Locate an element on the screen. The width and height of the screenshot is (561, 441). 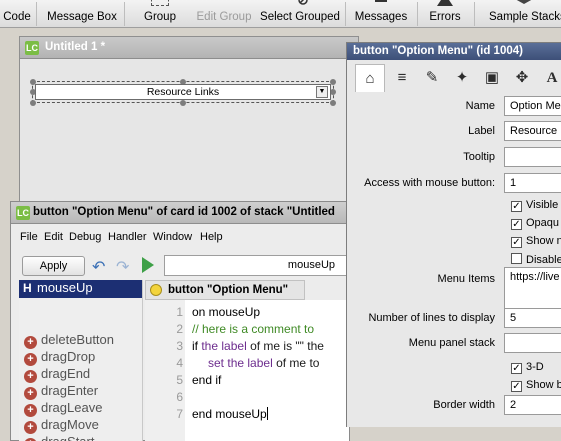
opaque-checkbox: ✓ Opaqu is located at coordinates (535, 223).